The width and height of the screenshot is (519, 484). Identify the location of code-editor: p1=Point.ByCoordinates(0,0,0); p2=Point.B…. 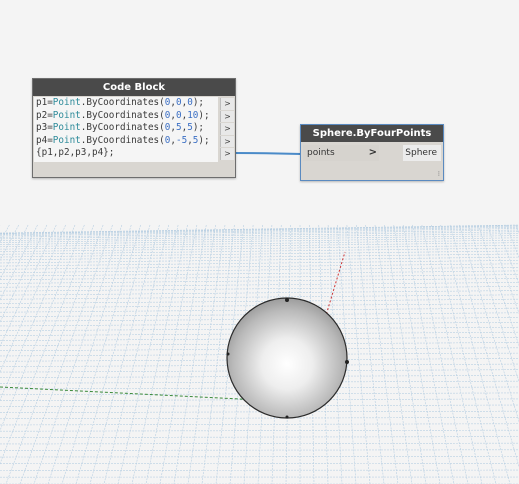
(126, 129).